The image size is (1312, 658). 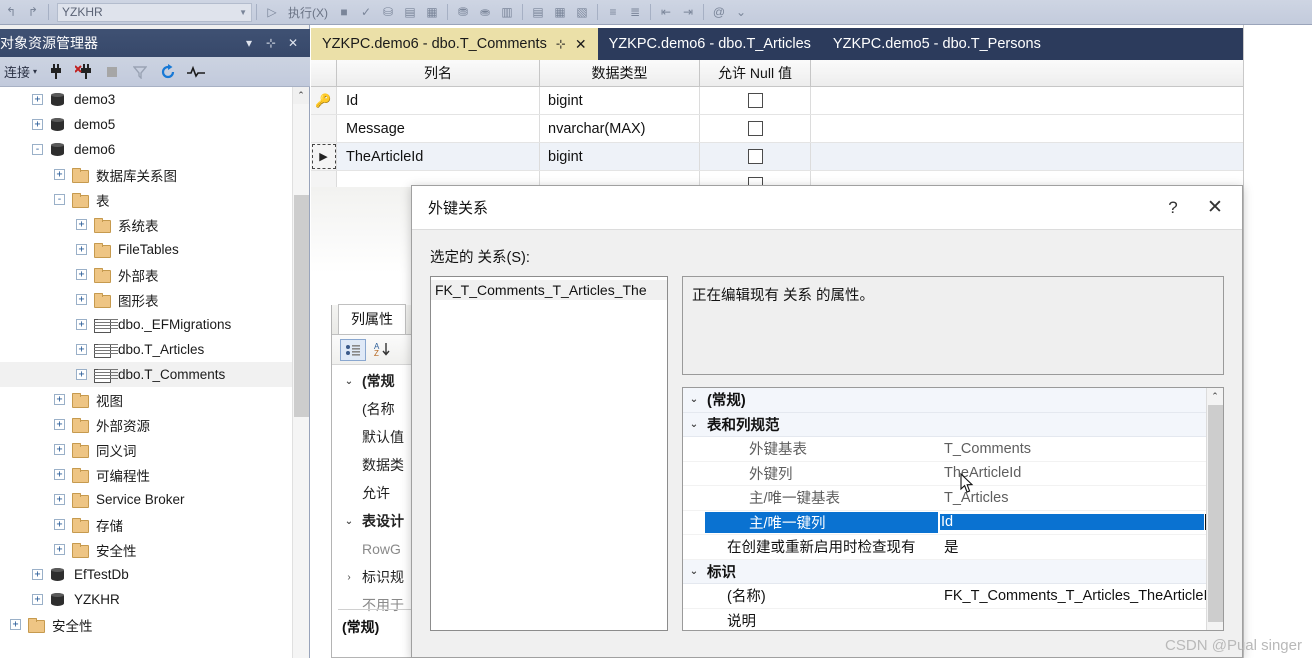 What do you see at coordinates (146, 499) in the screenshot?
I see `tree-node: + Service Broker` at bounding box center [146, 499].